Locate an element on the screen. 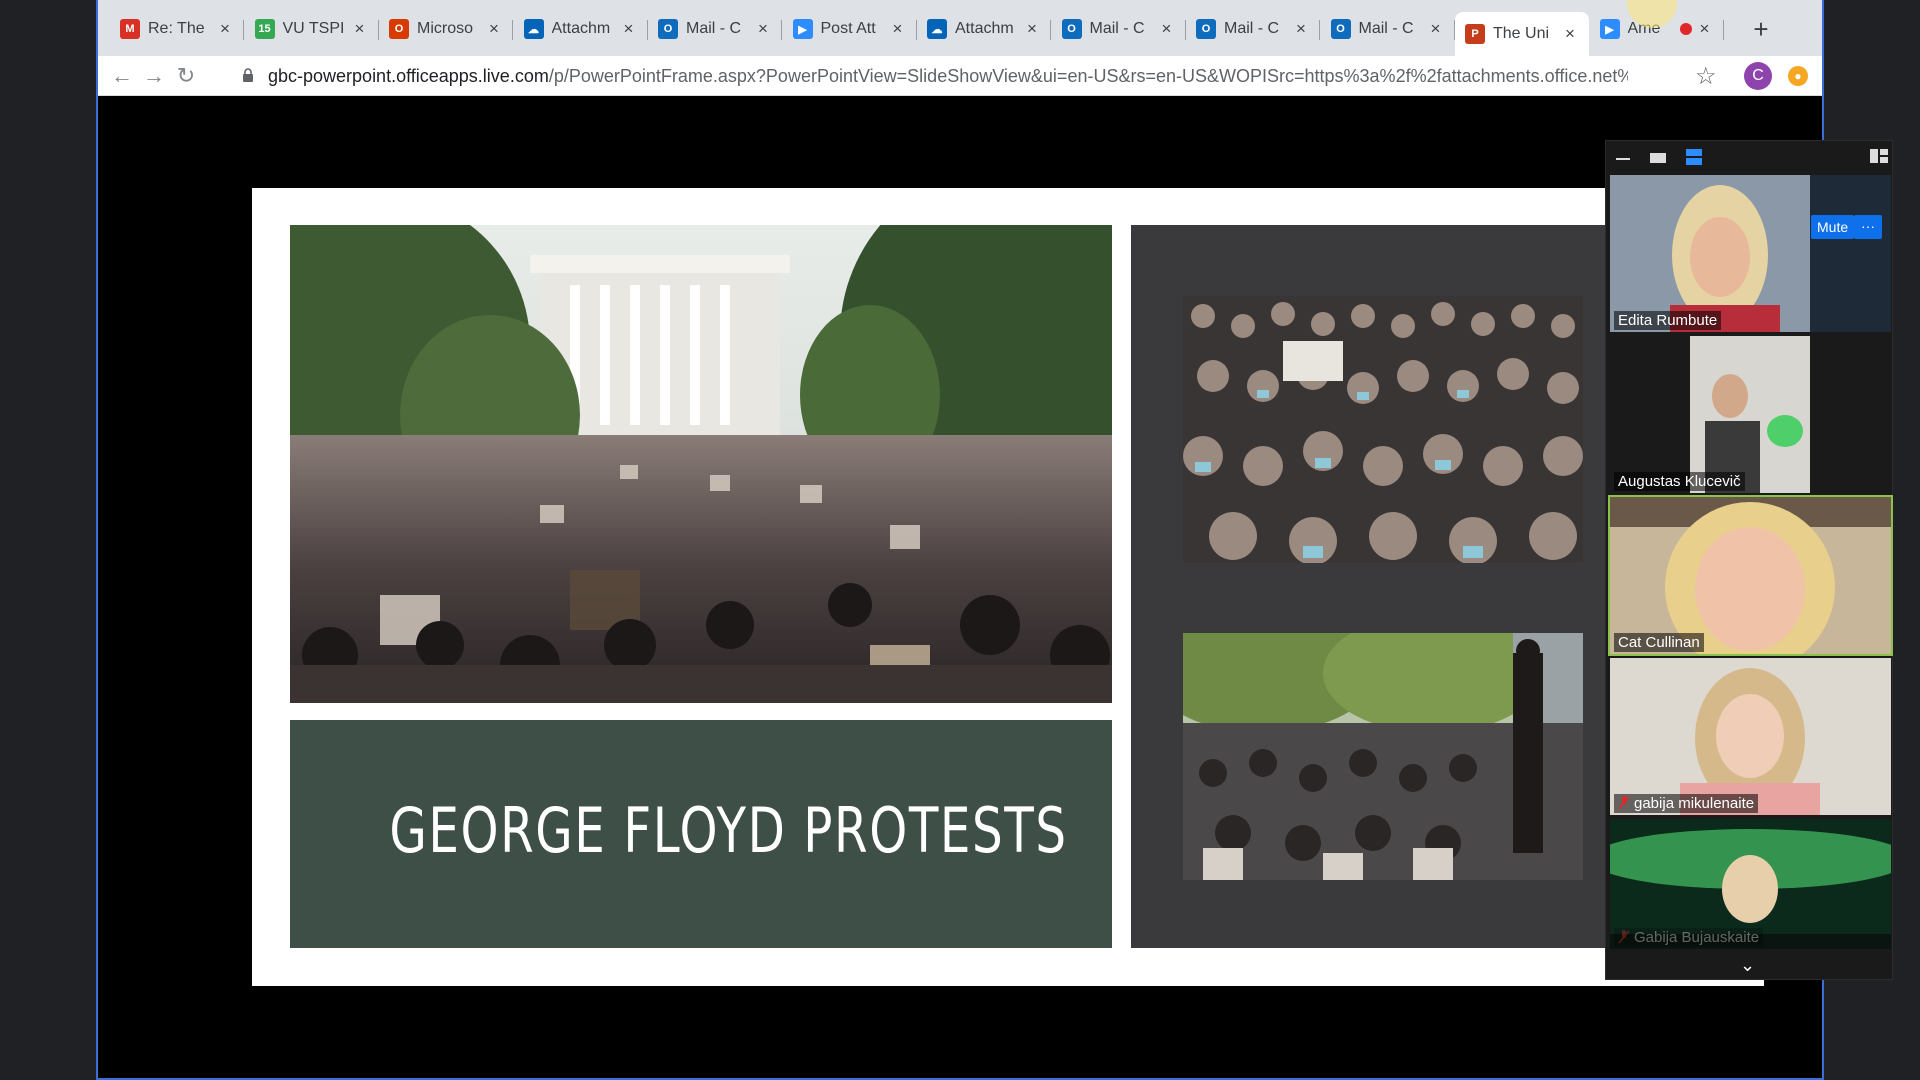  browser-tab: 15 VU TSPI × is located at coordinates (312, 29).